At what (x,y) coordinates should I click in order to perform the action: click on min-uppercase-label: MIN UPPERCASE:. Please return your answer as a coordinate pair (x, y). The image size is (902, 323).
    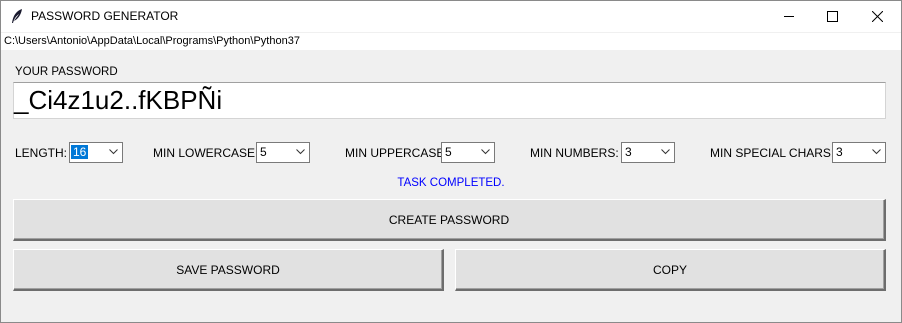
    Looking at the image, I should click on (396, 153).